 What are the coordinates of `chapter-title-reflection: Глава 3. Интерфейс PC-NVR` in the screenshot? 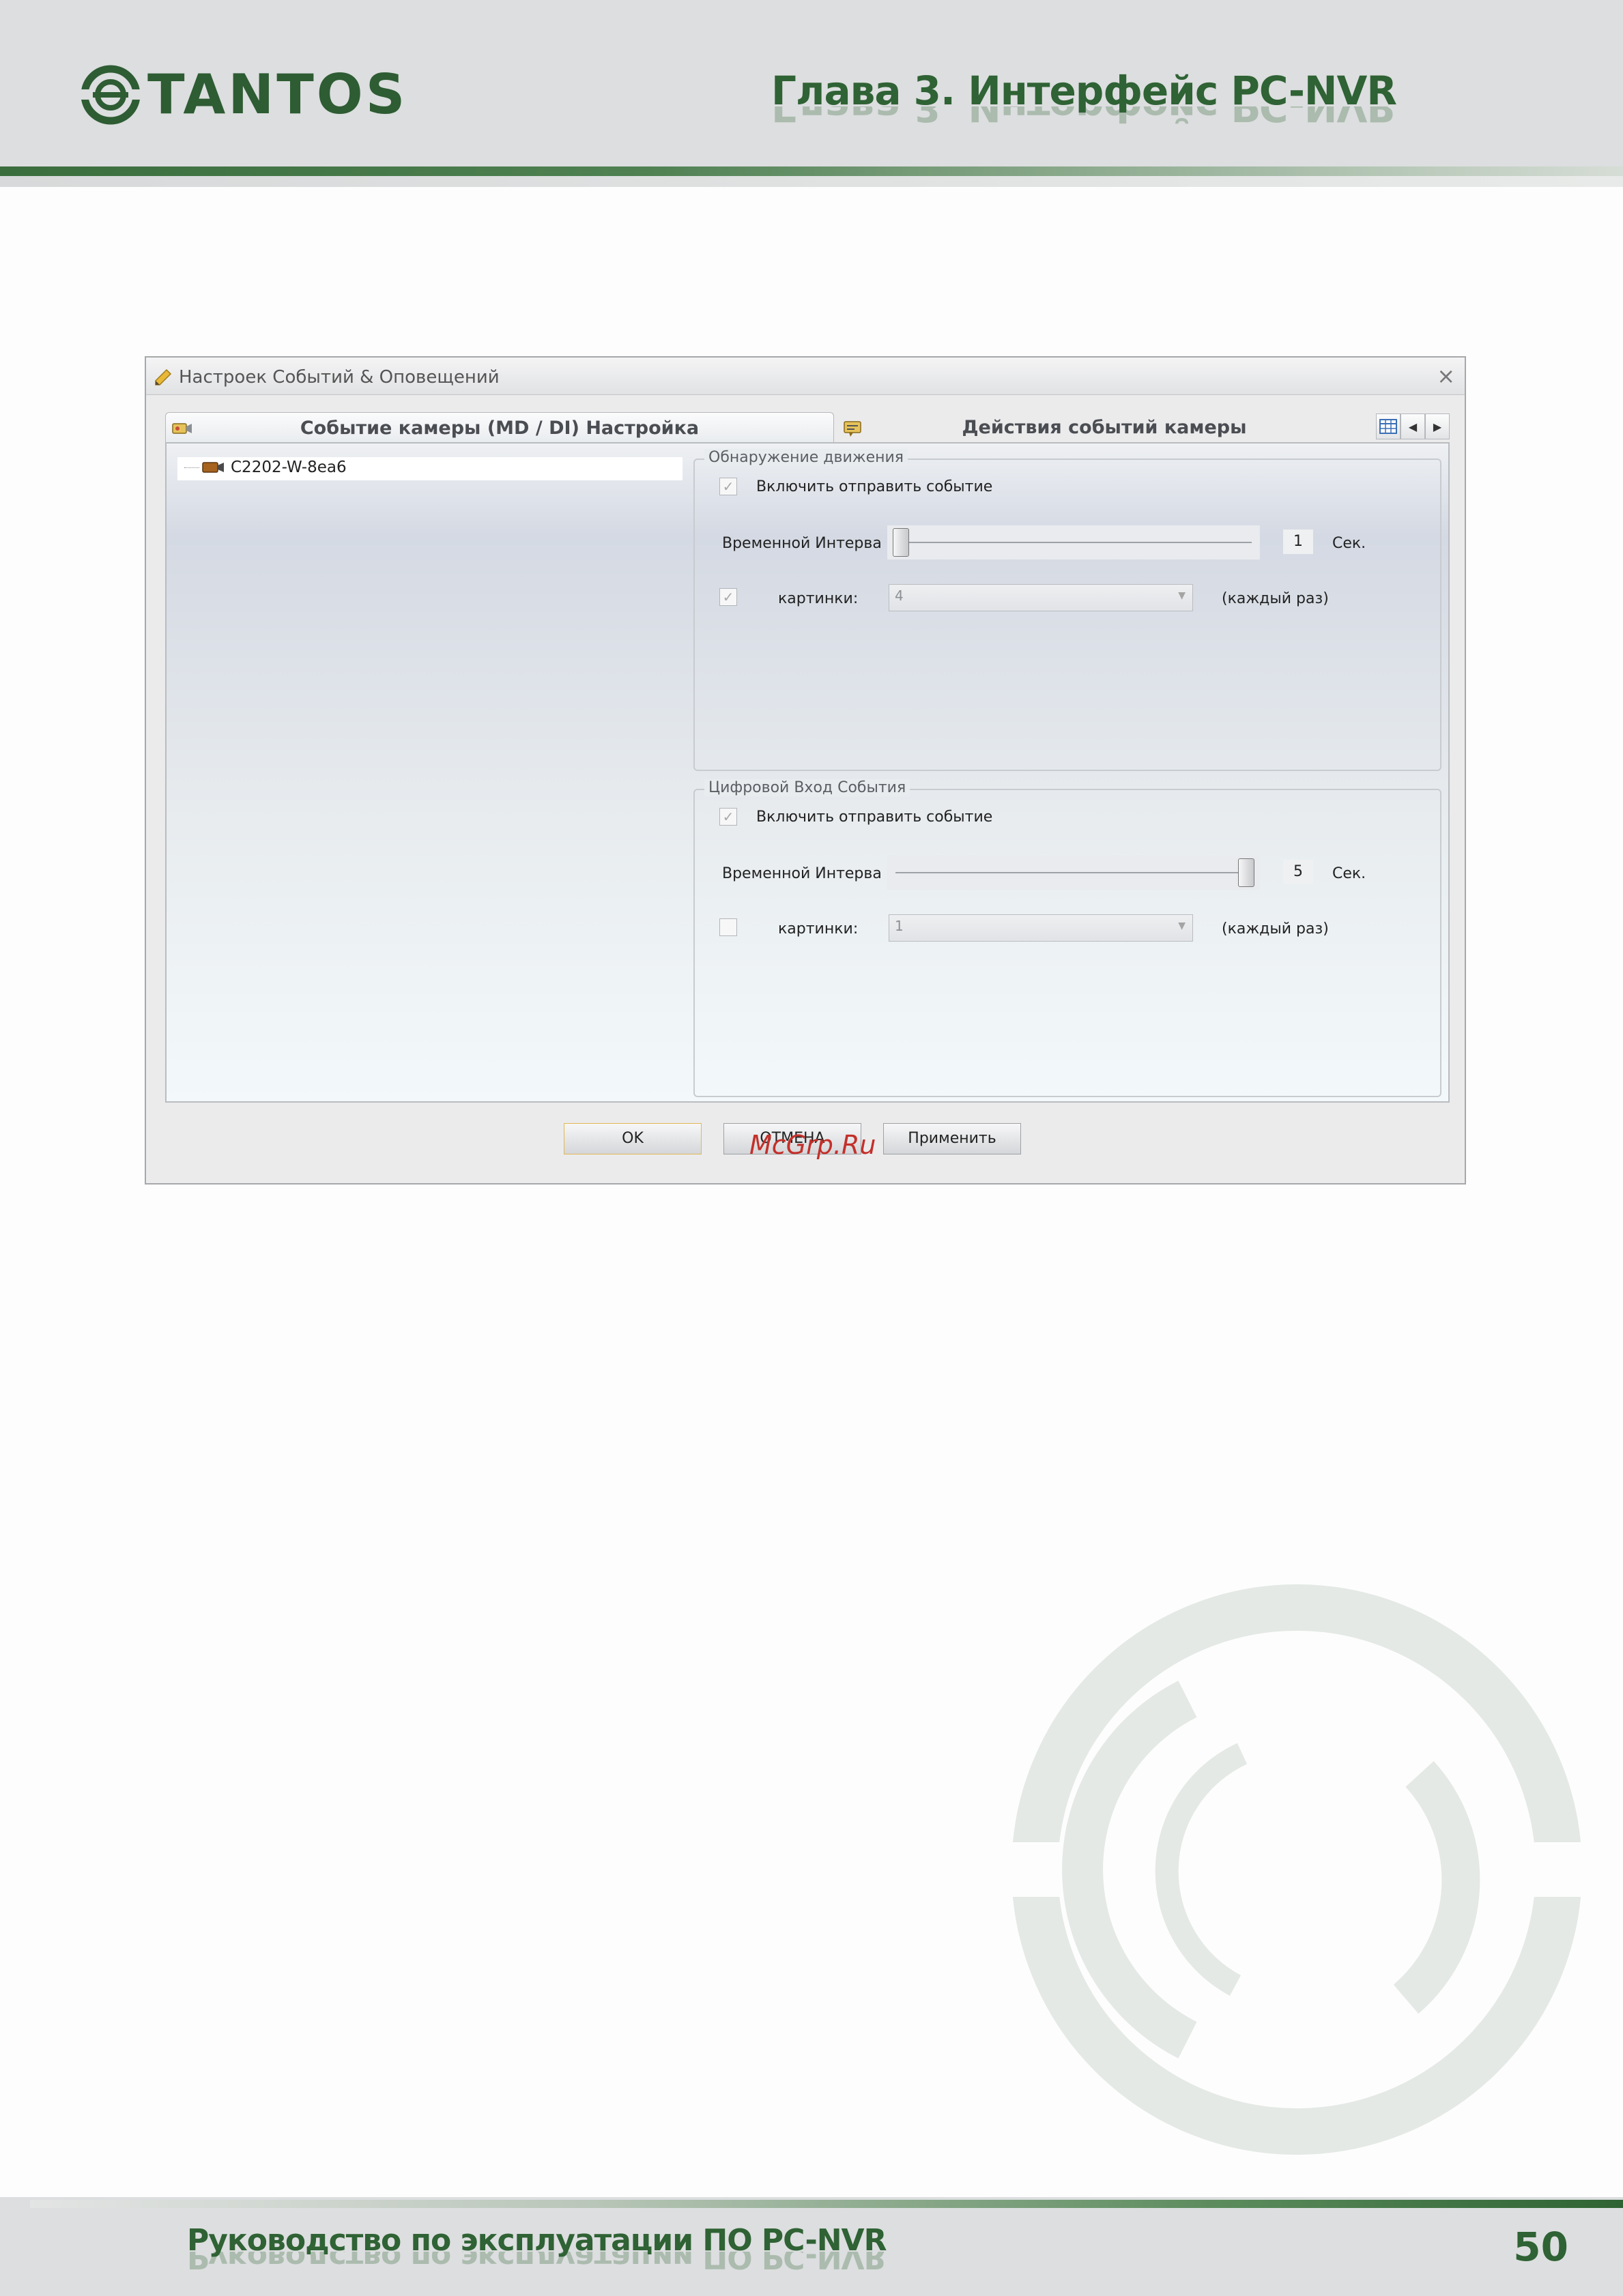 It's located at (1083, 116).